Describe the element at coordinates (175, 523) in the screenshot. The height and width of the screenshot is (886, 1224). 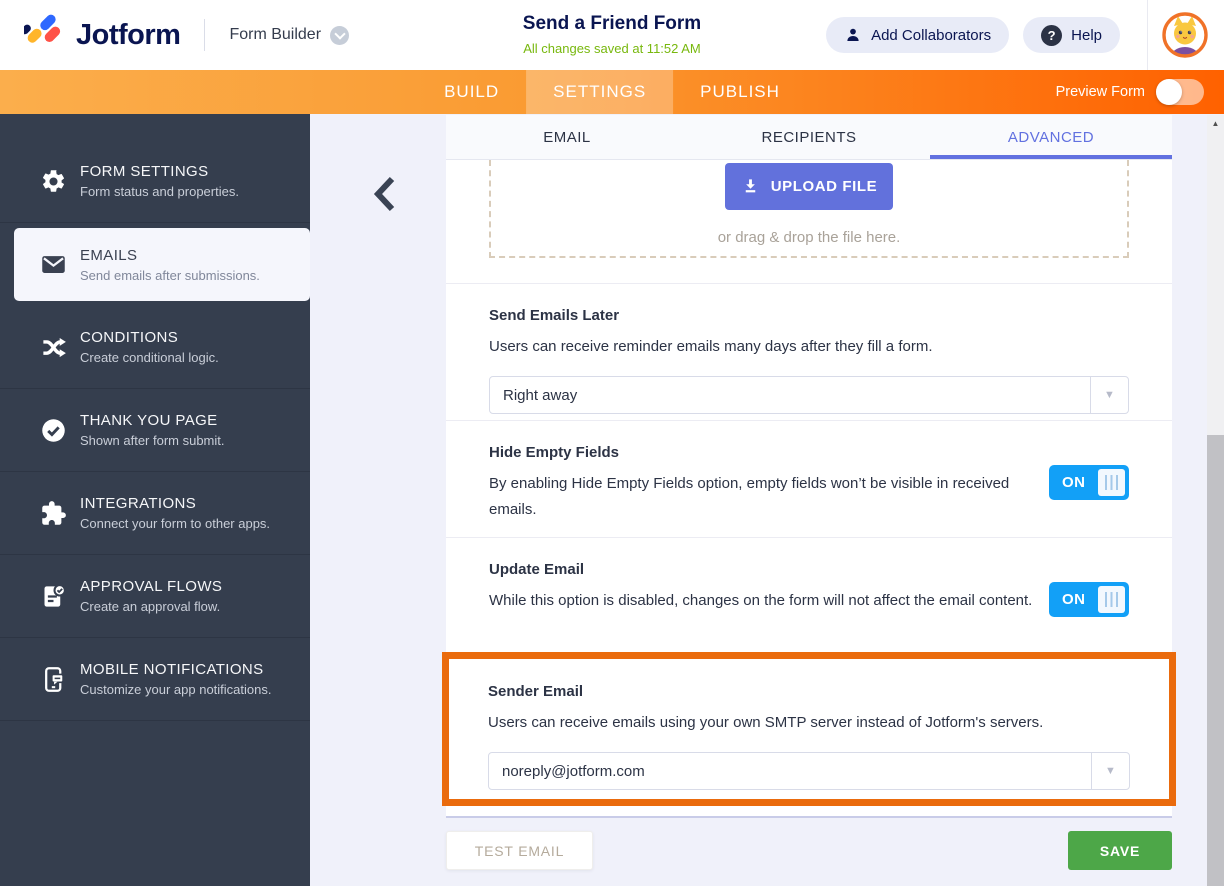
I see `sidebar-item-desc: Connect your form to other apps.` at that location.